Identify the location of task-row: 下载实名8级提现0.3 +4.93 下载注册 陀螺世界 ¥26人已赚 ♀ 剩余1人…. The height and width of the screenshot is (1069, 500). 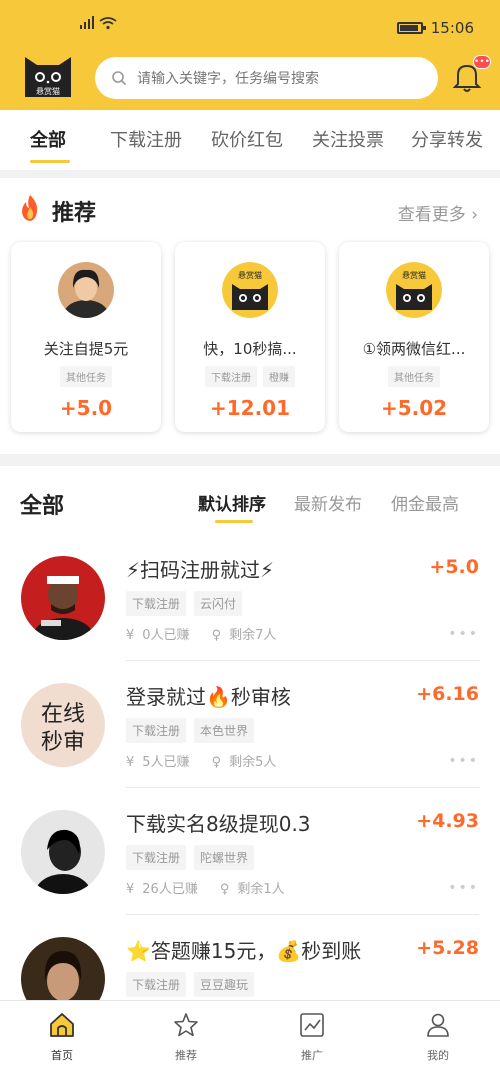
(250, 851).